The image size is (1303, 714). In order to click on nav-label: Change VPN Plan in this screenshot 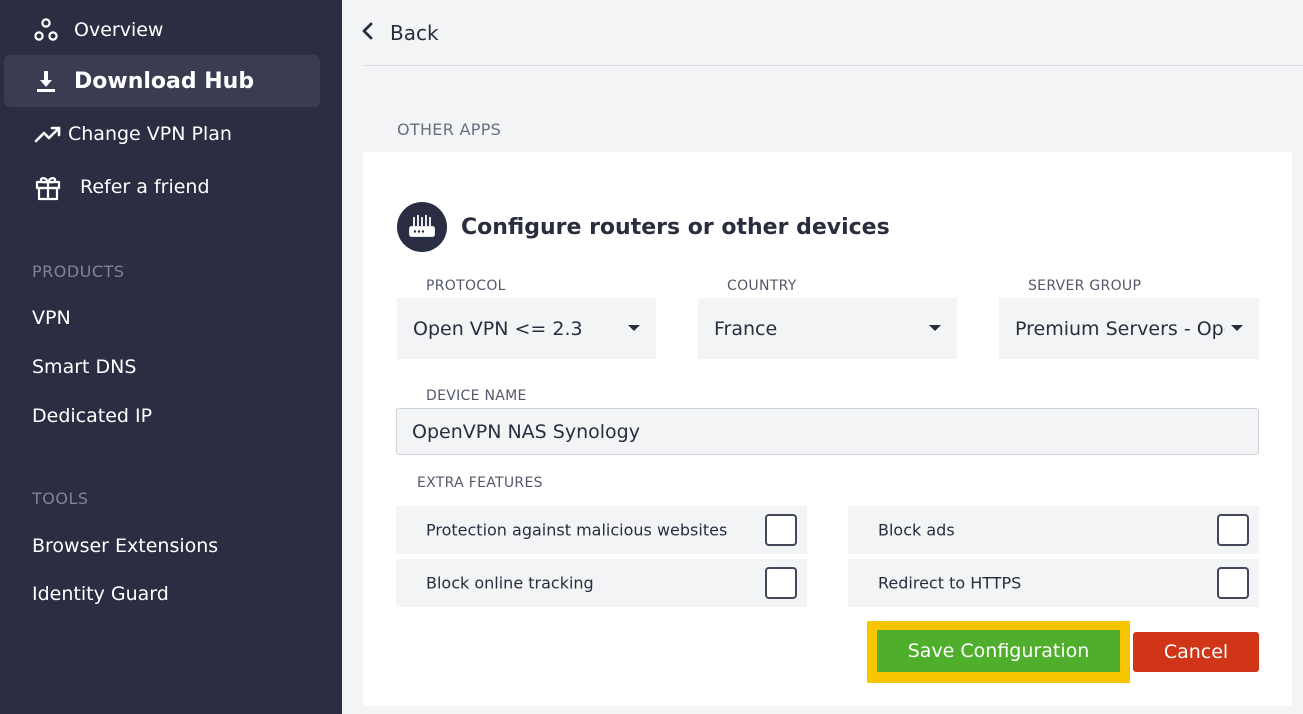, I will do `click(150, 134)`.